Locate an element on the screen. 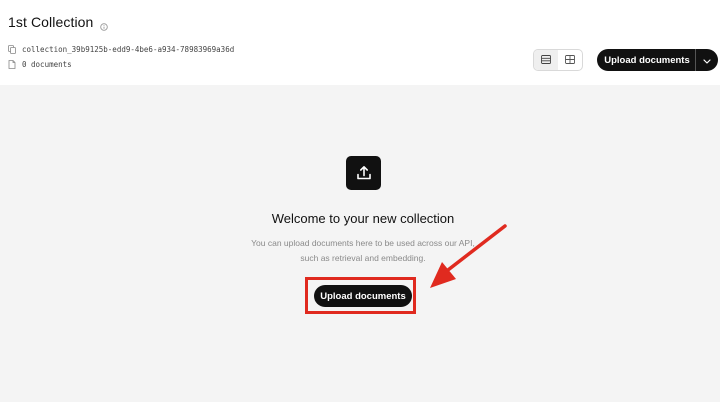  documents-count-row: 0 documents is located at coordinates (40, 64).